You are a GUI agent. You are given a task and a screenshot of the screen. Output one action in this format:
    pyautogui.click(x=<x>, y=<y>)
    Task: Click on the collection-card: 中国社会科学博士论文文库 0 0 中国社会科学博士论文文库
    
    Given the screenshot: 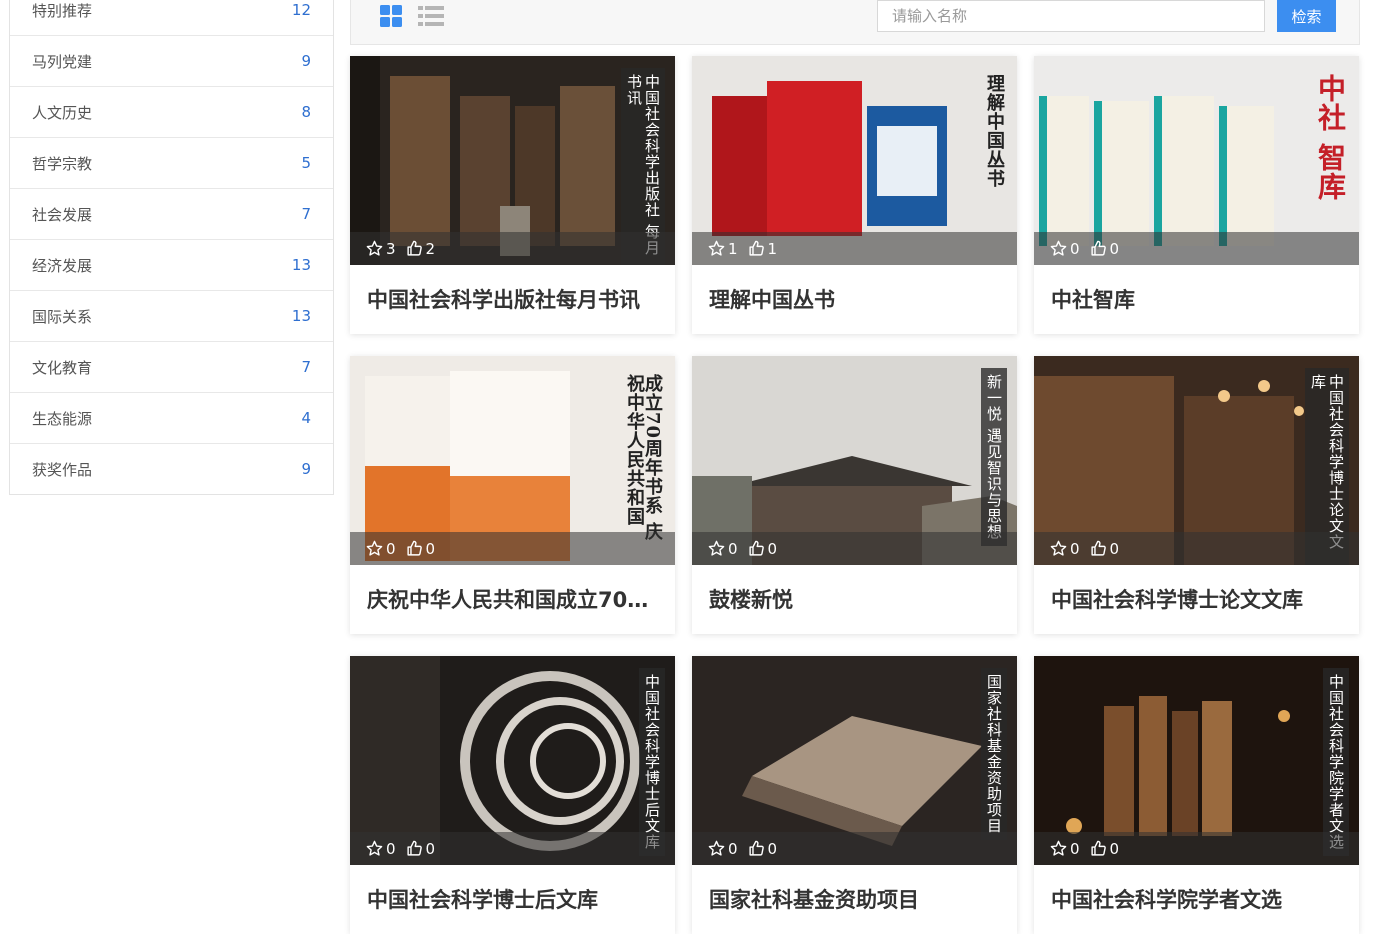 What is the action you would take?
    pyautogui.click(x=1196, y=495)
    